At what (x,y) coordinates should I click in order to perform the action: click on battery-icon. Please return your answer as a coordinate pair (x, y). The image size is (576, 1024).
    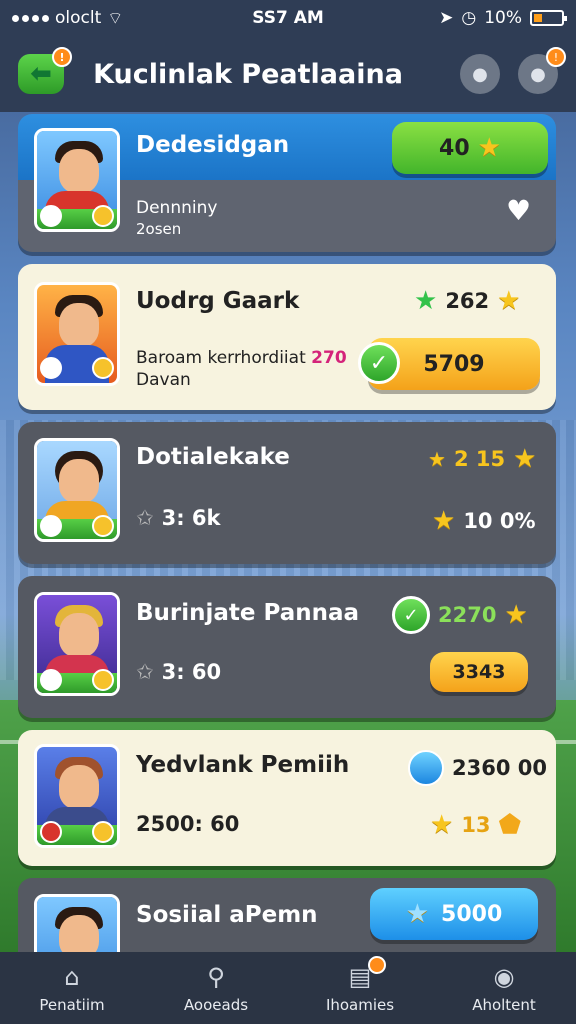
    Looking at the image, I should click on (548, 18).